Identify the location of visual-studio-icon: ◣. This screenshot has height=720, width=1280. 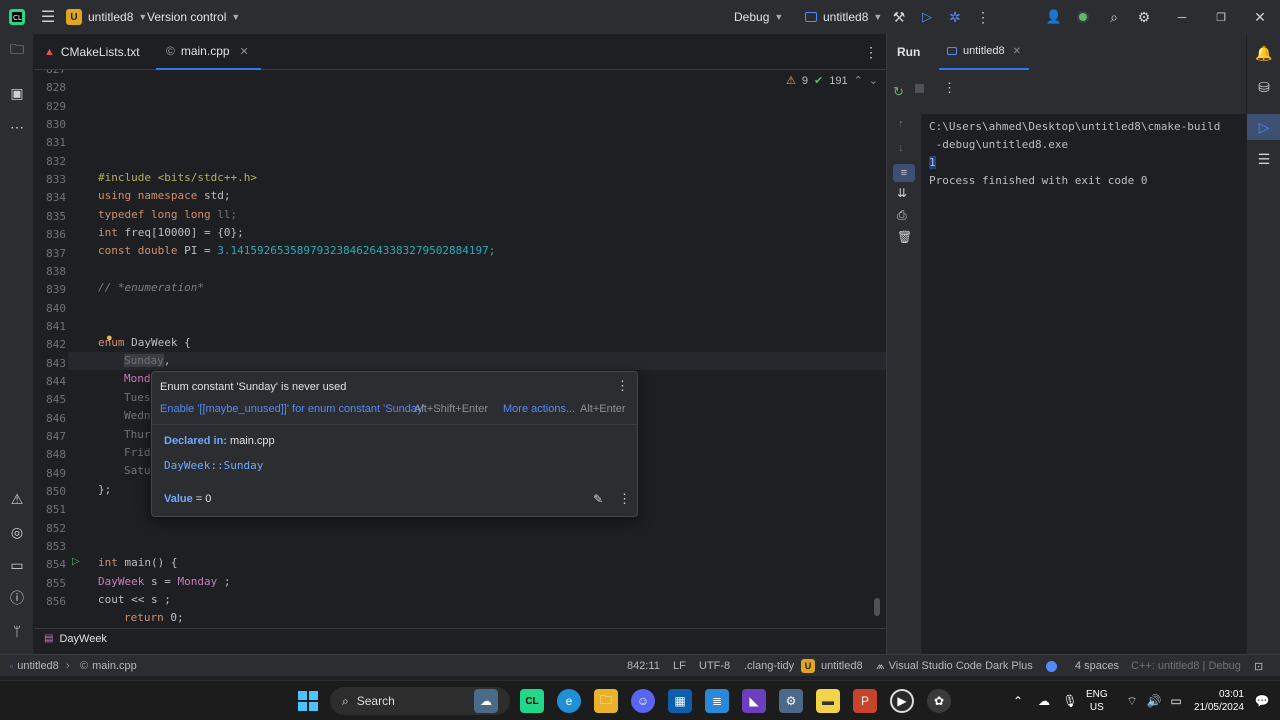
(754, 701).